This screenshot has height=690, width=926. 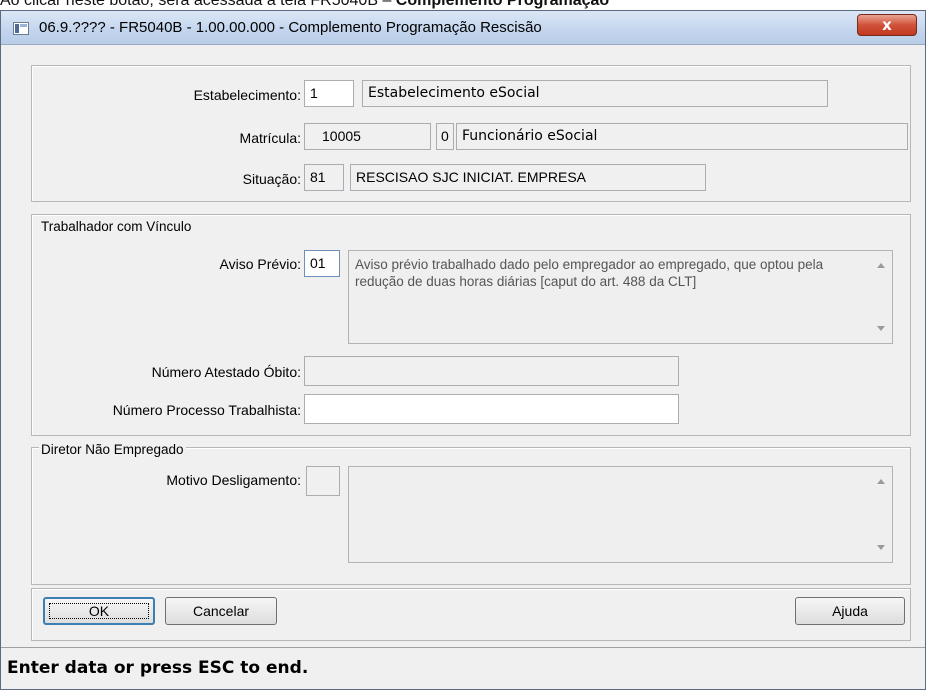 I want to click on matricula-desc-field: Funcionário eSocial, so click(x=682, y=136).